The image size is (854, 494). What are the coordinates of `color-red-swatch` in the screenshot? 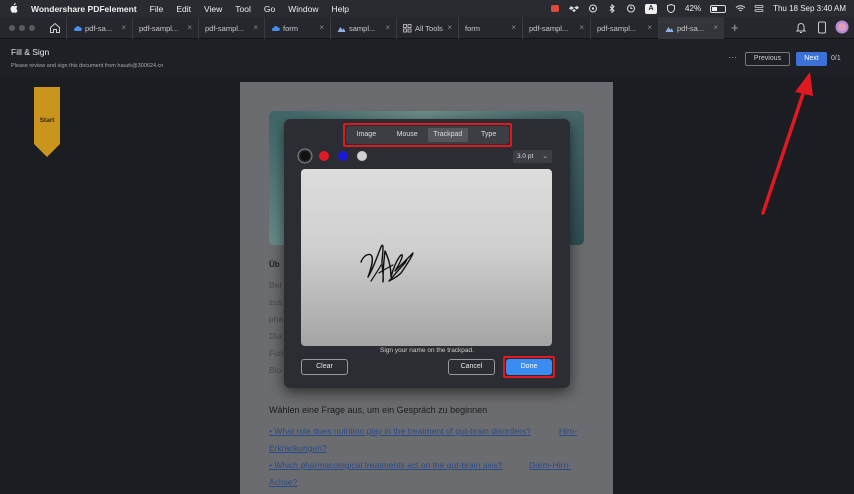 It's located at (324, 156).